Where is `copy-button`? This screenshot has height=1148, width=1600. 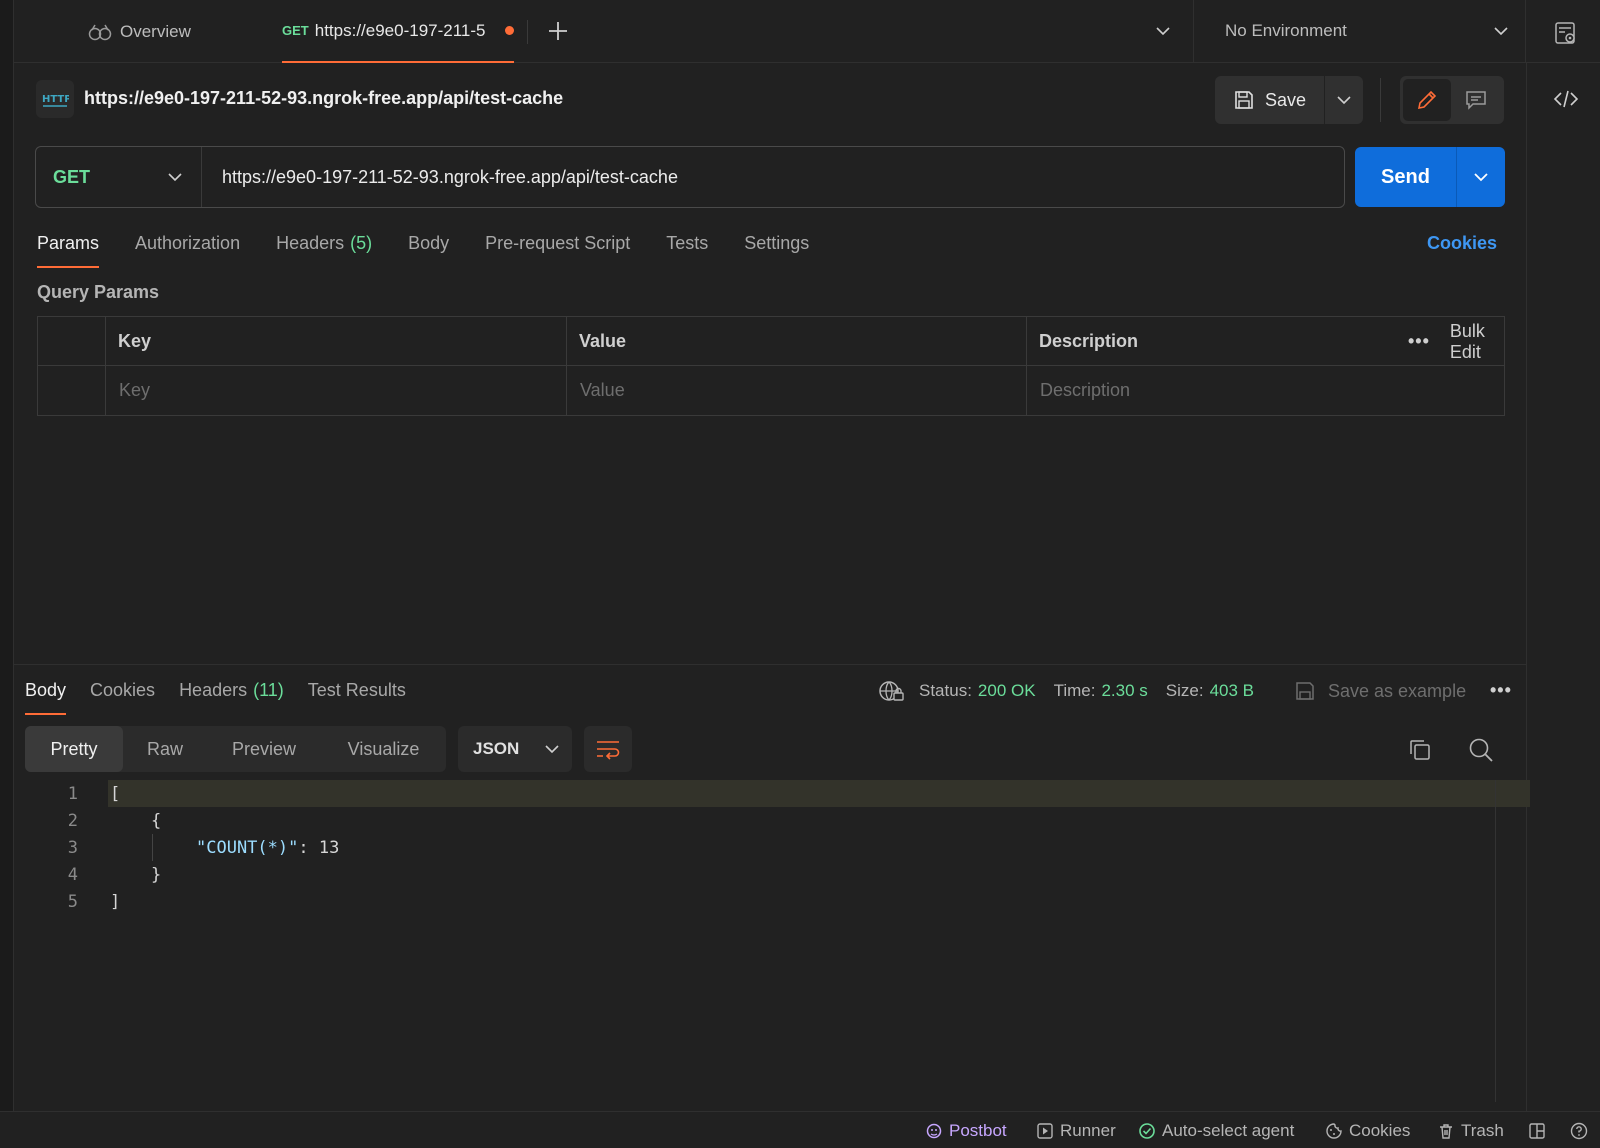
copy-button is located at coordinates (1420, 750).